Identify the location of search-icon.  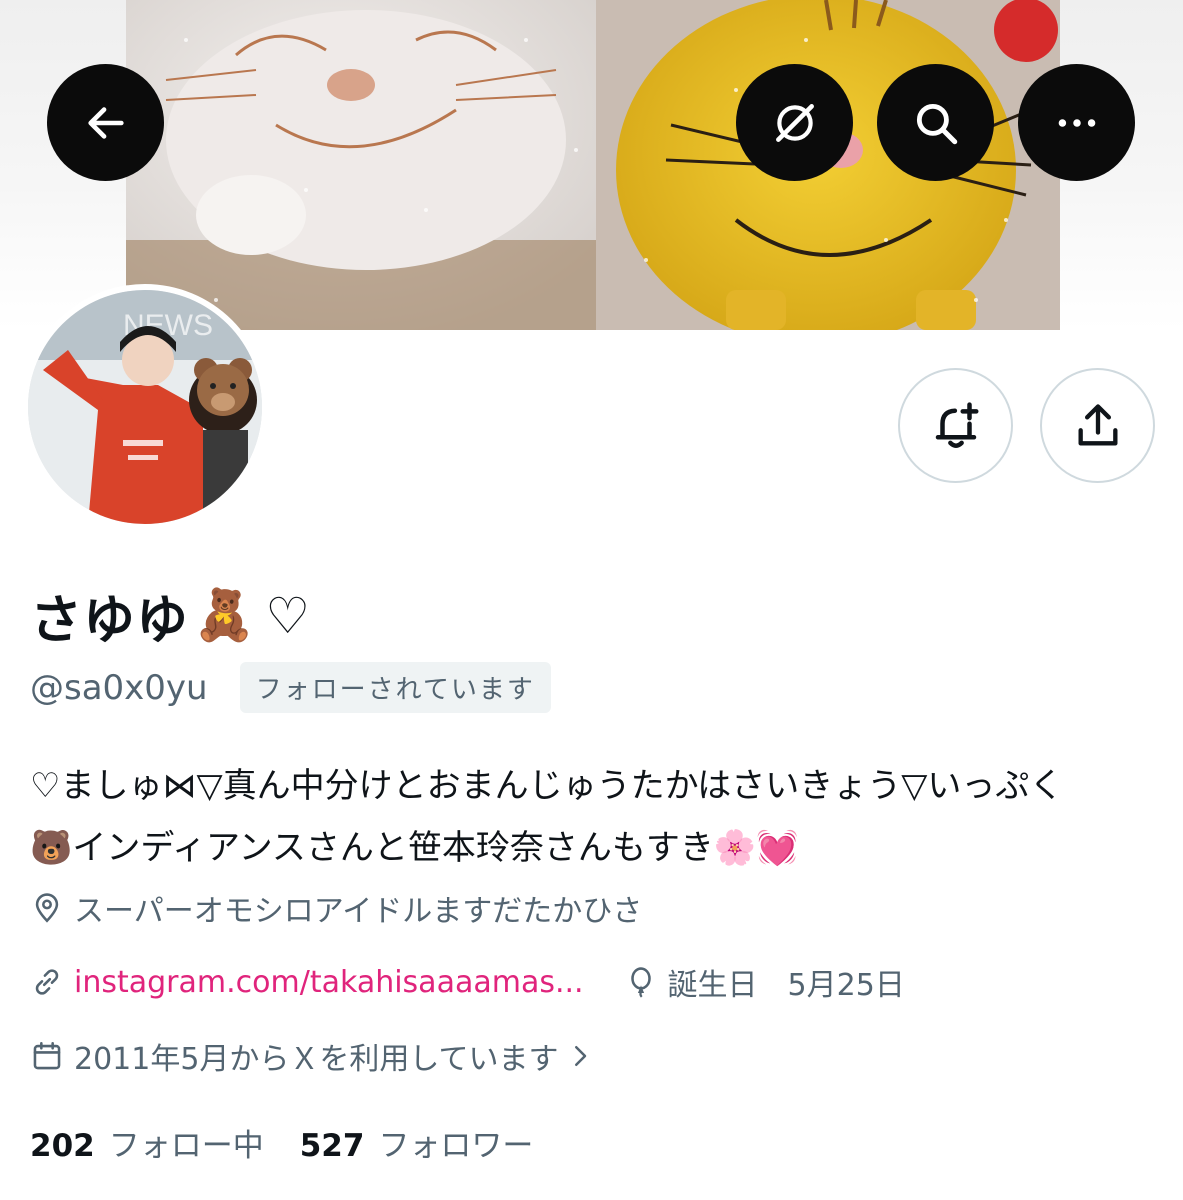
(936, 123).